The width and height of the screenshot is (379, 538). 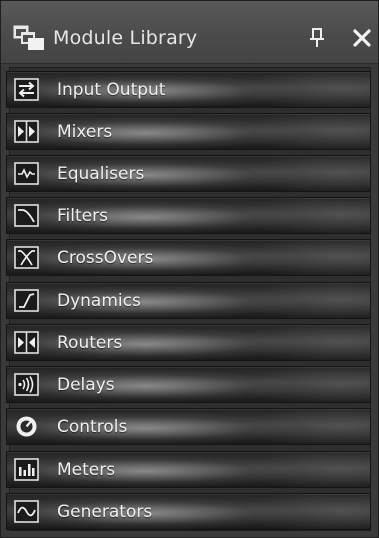 What do you see at coordinates (188, 131) in the screenshot?
I see `category-mixers: Mixers` at bounding box center [188, 131].